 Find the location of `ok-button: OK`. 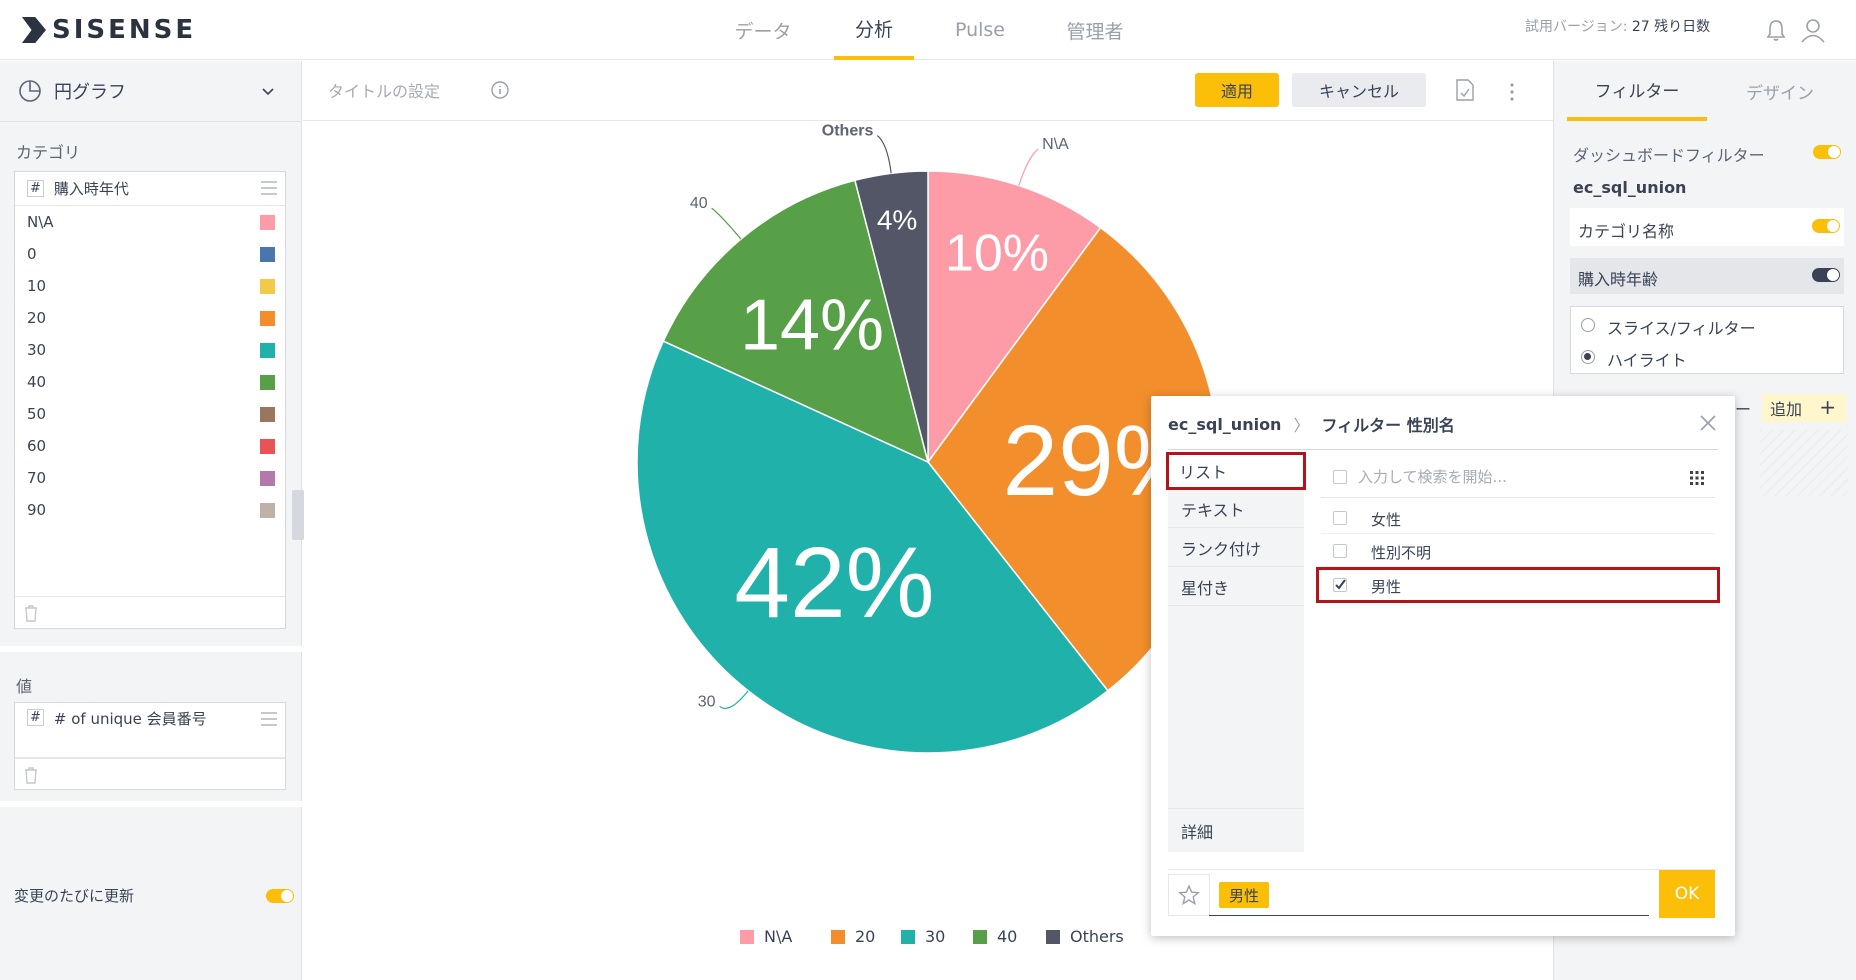

ok-button: OK is located at coordinates (1687, 894).